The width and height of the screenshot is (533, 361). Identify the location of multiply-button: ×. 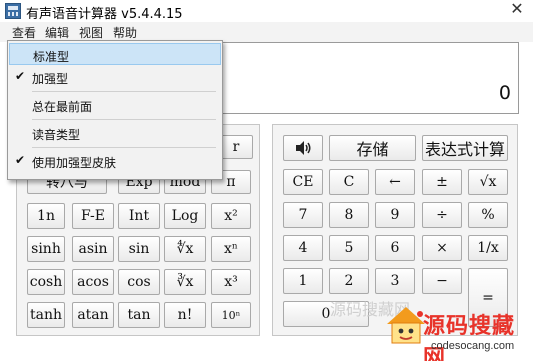
(442, 248).